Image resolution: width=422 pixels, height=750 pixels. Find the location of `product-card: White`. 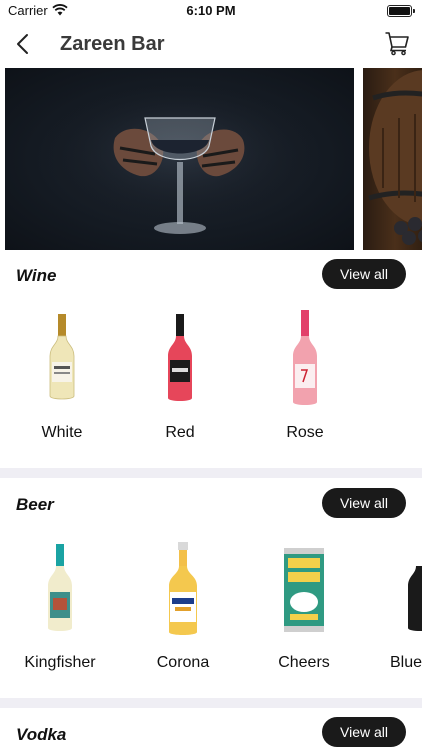

product-card: White is located at coordinates (62, 376).